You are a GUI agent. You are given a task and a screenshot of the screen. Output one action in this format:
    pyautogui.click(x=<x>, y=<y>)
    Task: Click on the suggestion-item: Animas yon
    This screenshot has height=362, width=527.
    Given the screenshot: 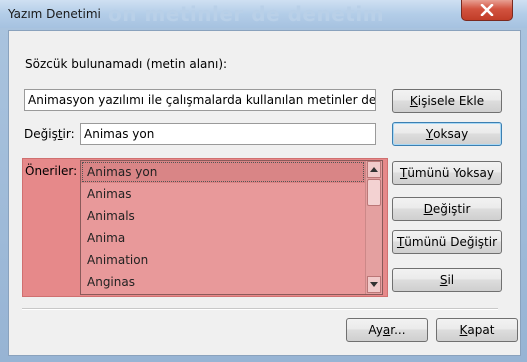 What is the action you would take?
    pyautogui.click(x=223, y=172)
    